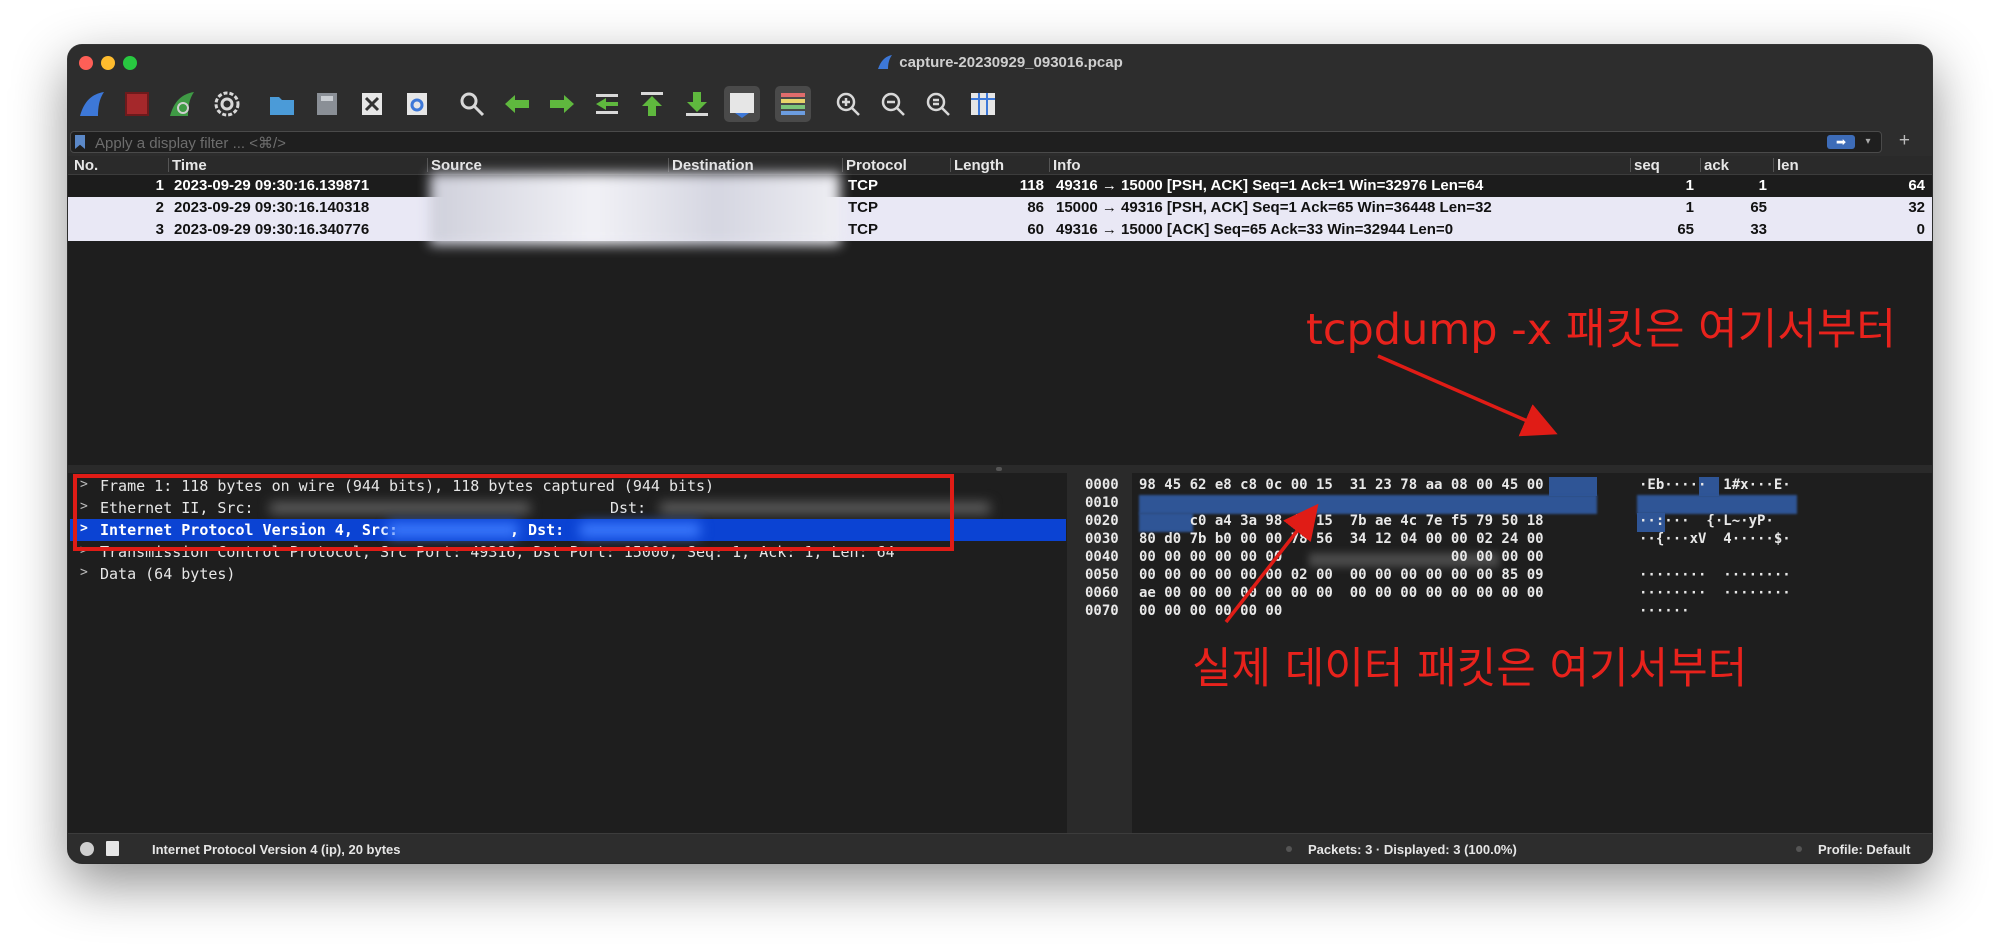 The width and height of the screenshot is (2000, 951). What do you see at coordinates (1864, 849) in the screenshot?
I see `status-profile-text: Profile: Default` at bounding box center [1864, 849].